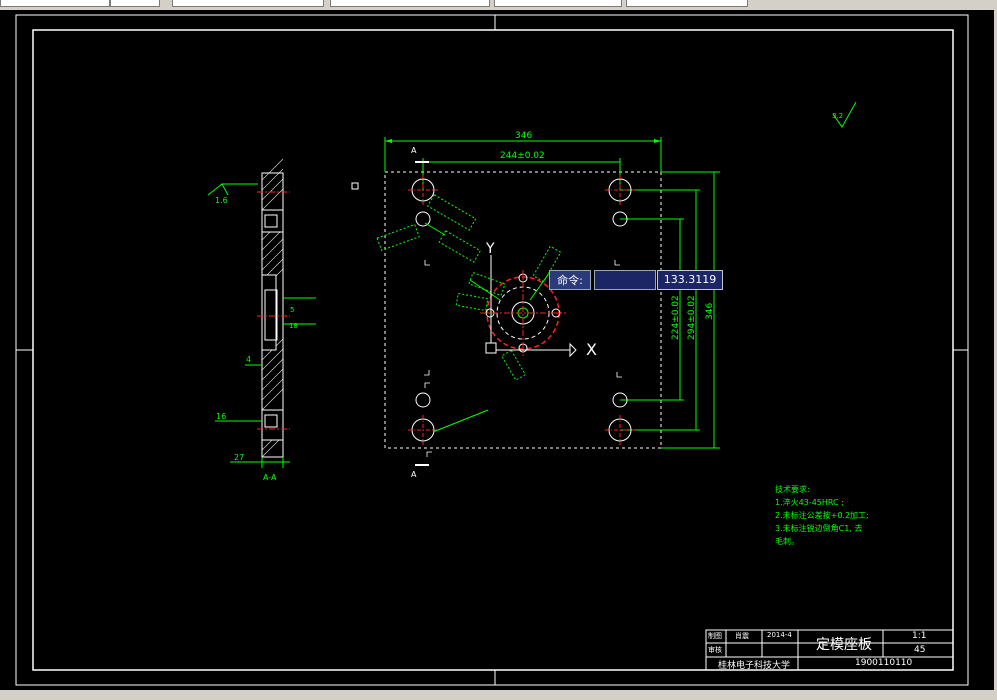 This screenshot has width=997, height=700. Describe the element at coordinates (591, 349) in the screenshot. I see `ucs-x-label: X` at that location.